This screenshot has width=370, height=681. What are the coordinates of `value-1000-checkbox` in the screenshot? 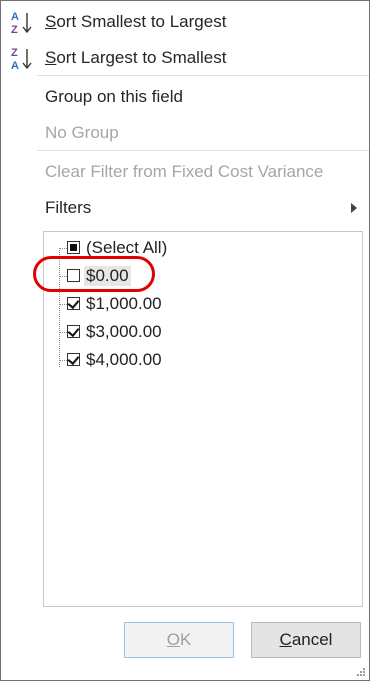 It's located at (73, 303).